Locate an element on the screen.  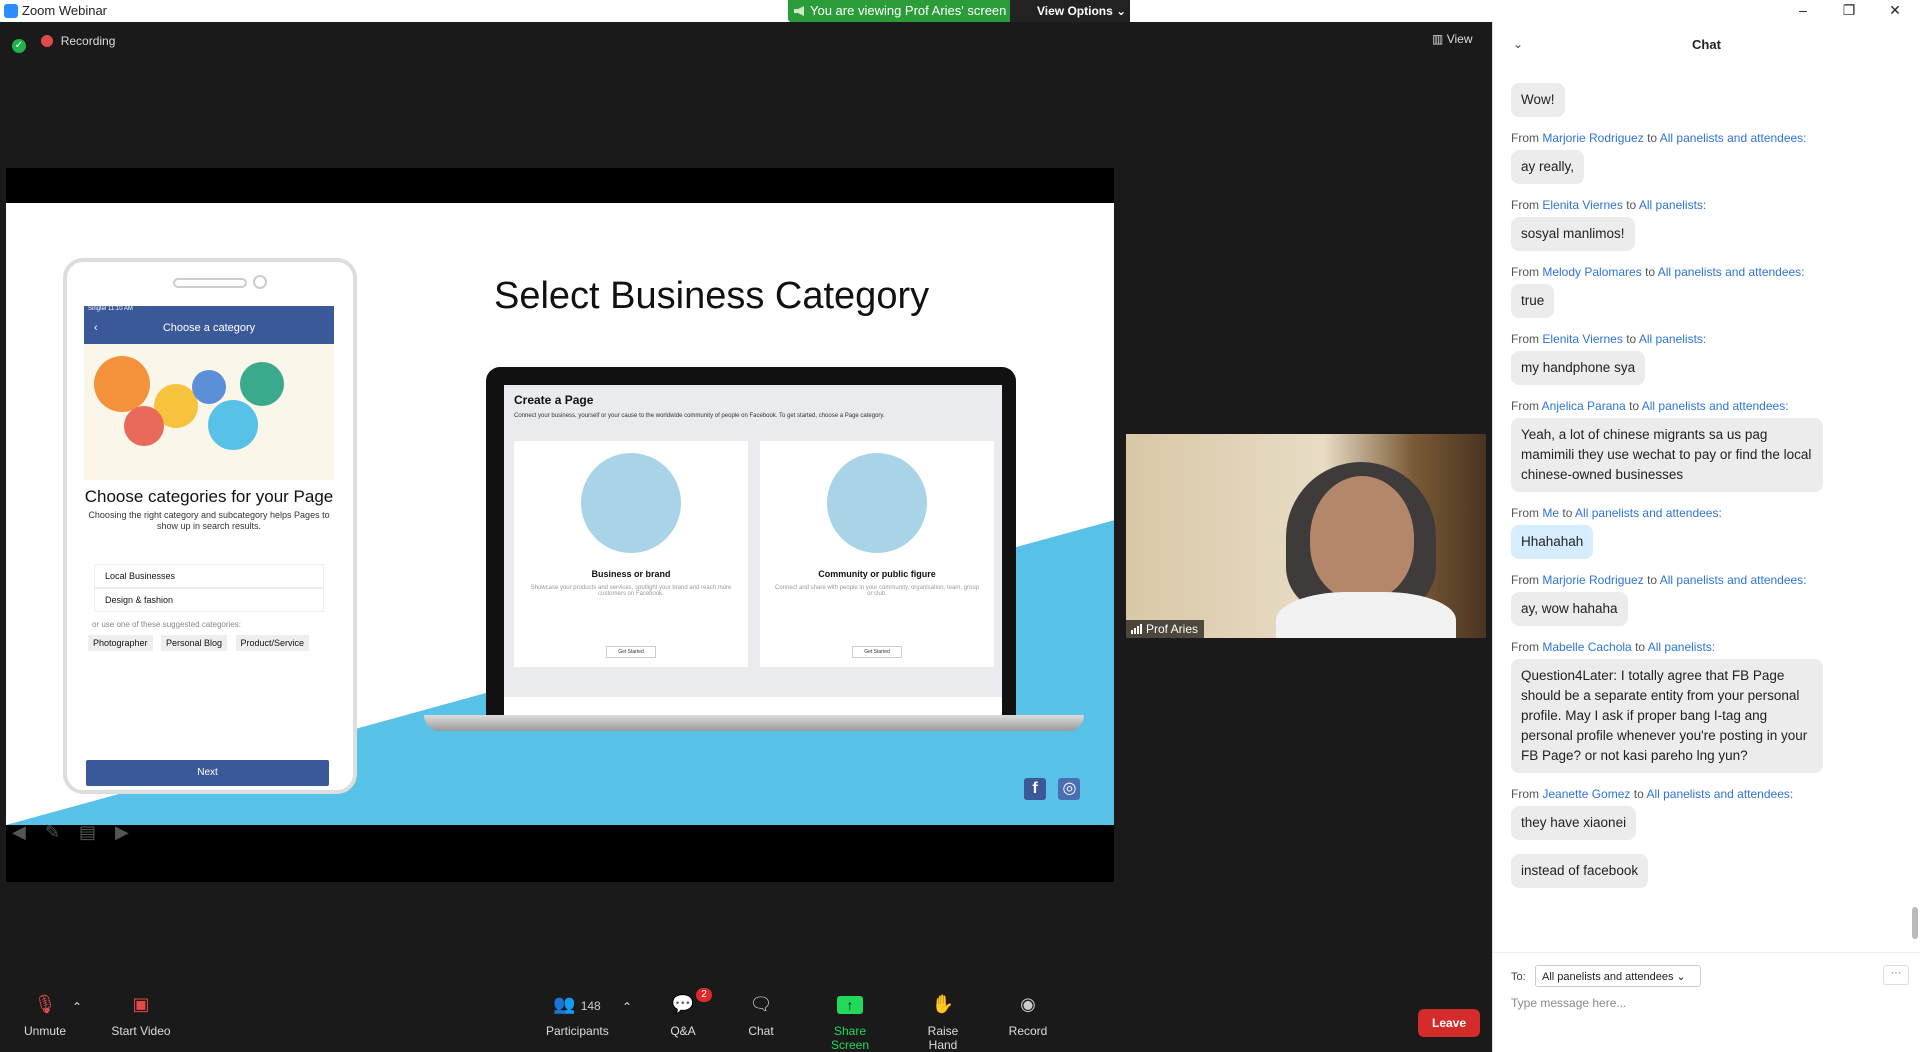
raise-hand-button: ✋ Raise Hand is located at coordinates (943, 1023).